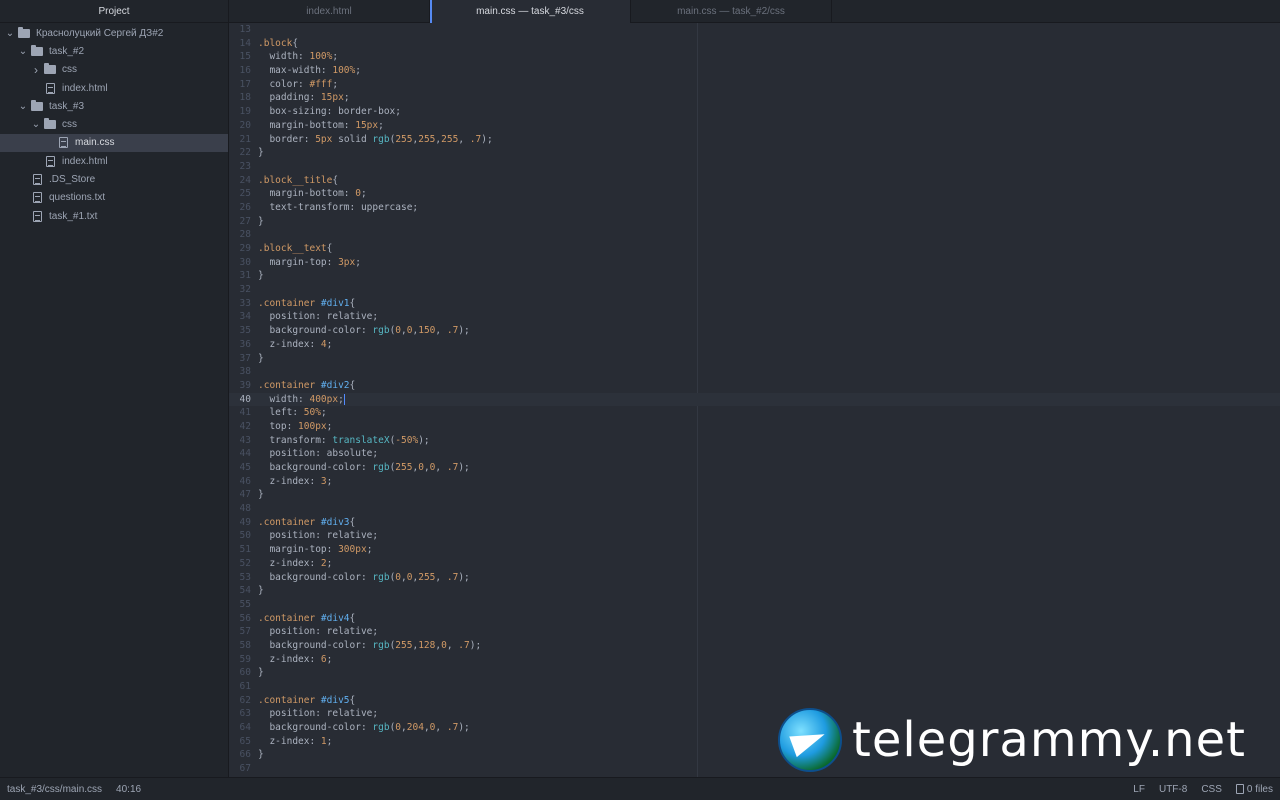  Describe the element at coordinates (240, 427) in the screenshot. I see `line-number: 42` at that location.